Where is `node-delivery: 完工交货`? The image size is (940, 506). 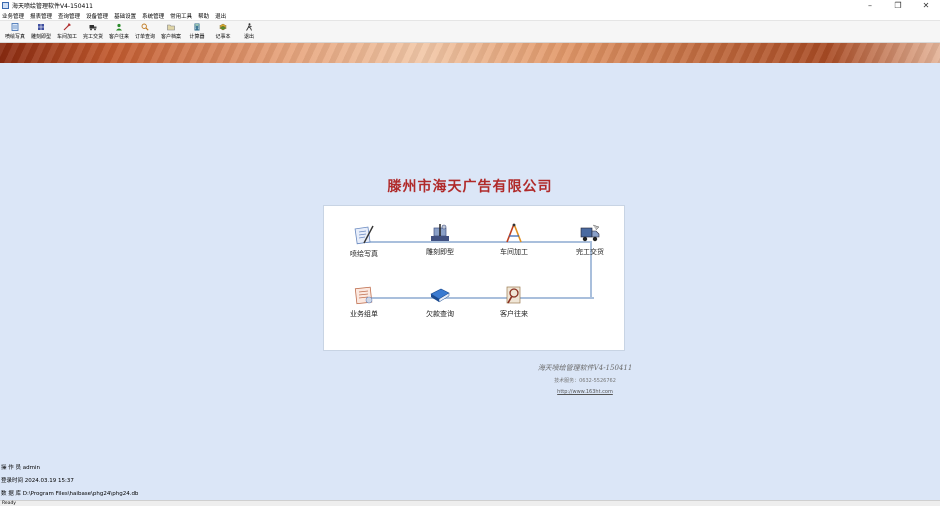
node-delivery: 完工交货 is located at coordinates (590, 239).